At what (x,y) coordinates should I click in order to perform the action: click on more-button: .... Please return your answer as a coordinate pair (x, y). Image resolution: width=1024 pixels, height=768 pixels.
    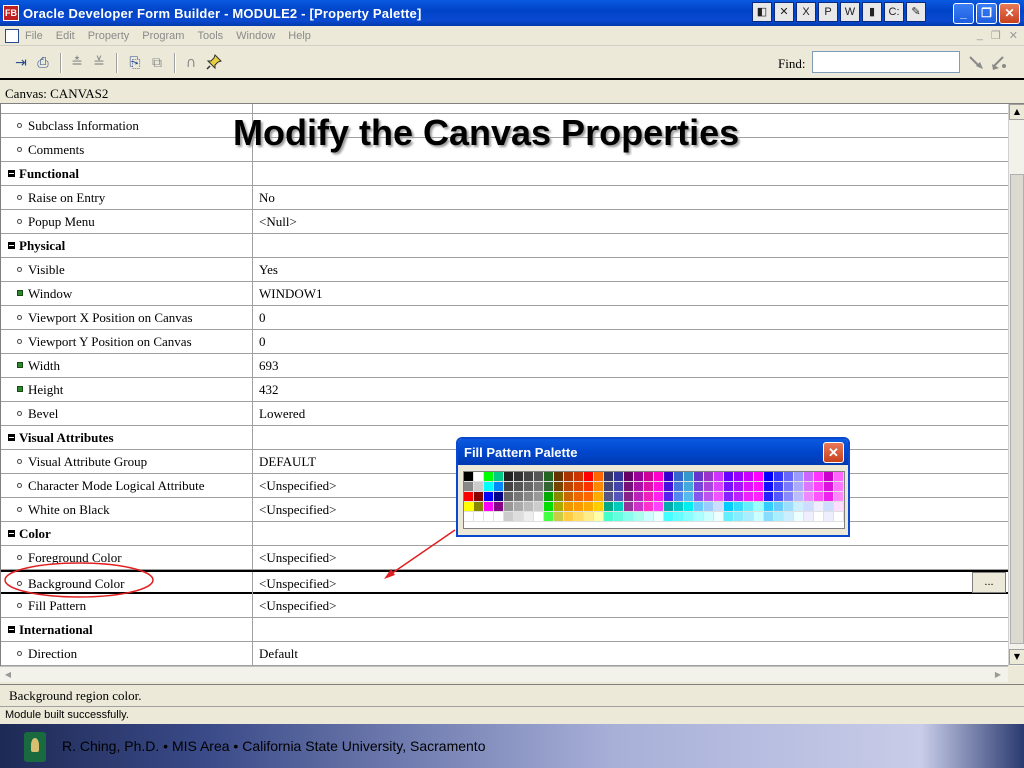
    Looking at the image, I should click on (989, 582).